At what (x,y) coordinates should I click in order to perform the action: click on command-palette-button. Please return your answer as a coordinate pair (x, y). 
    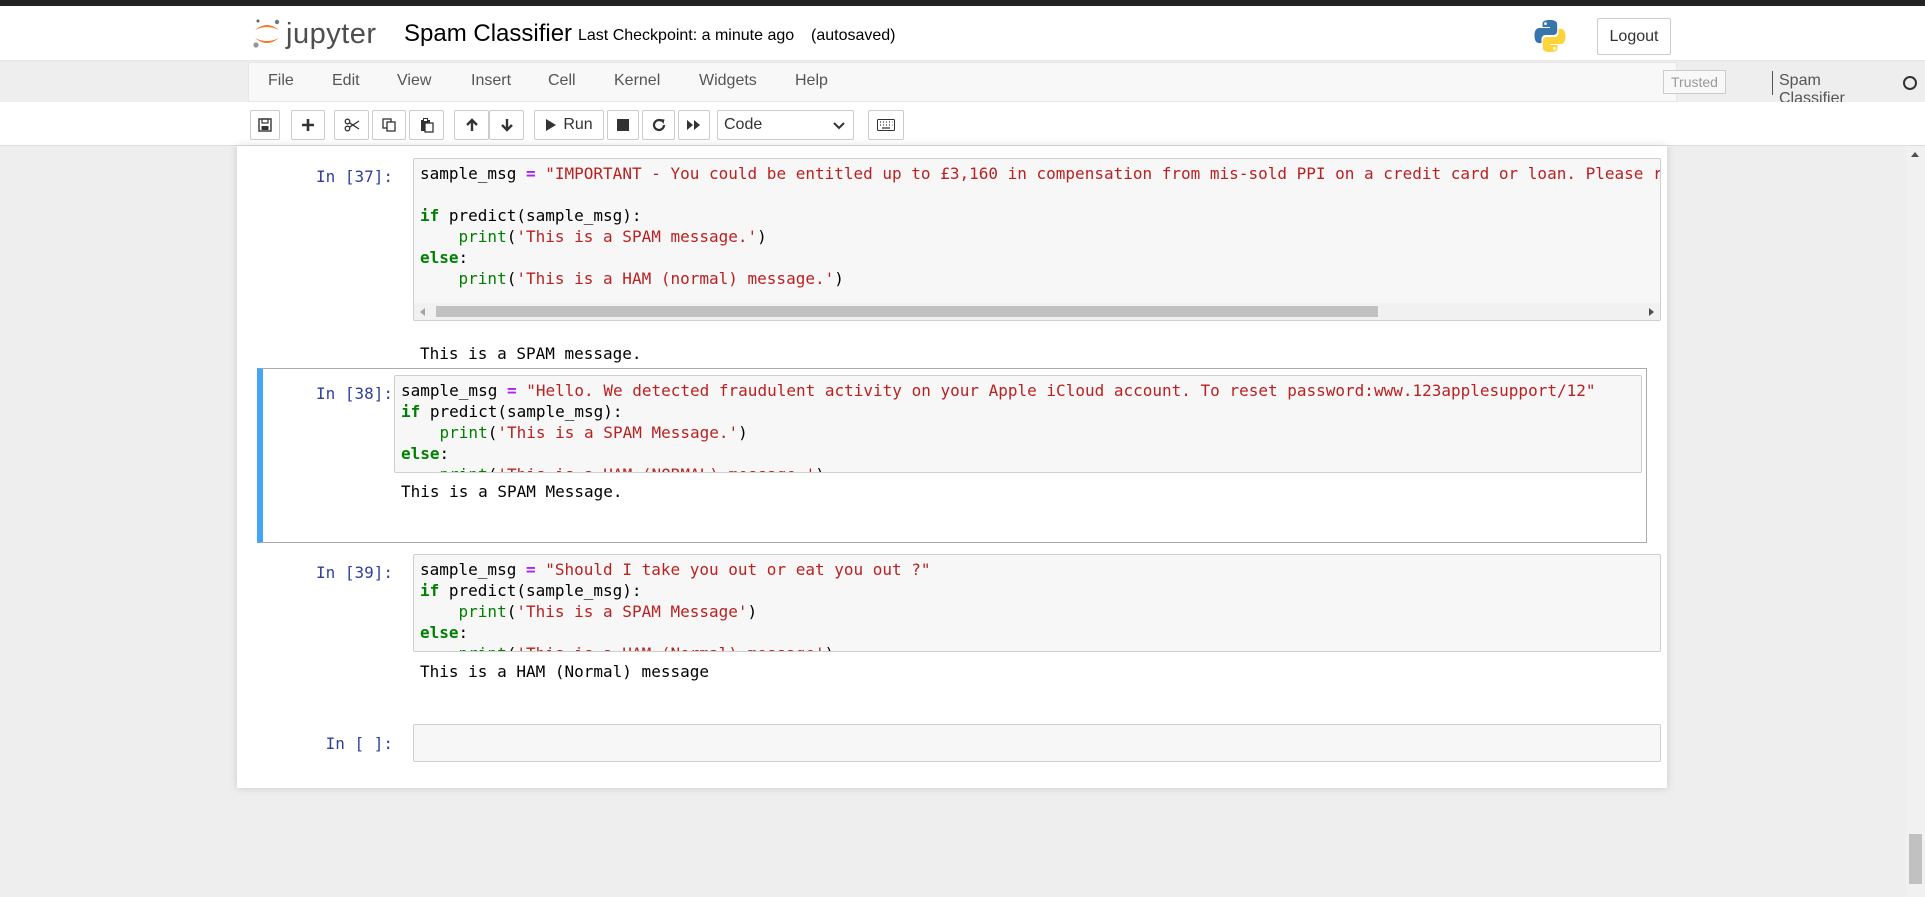
    Looking at the image, I should click on (886, 125).